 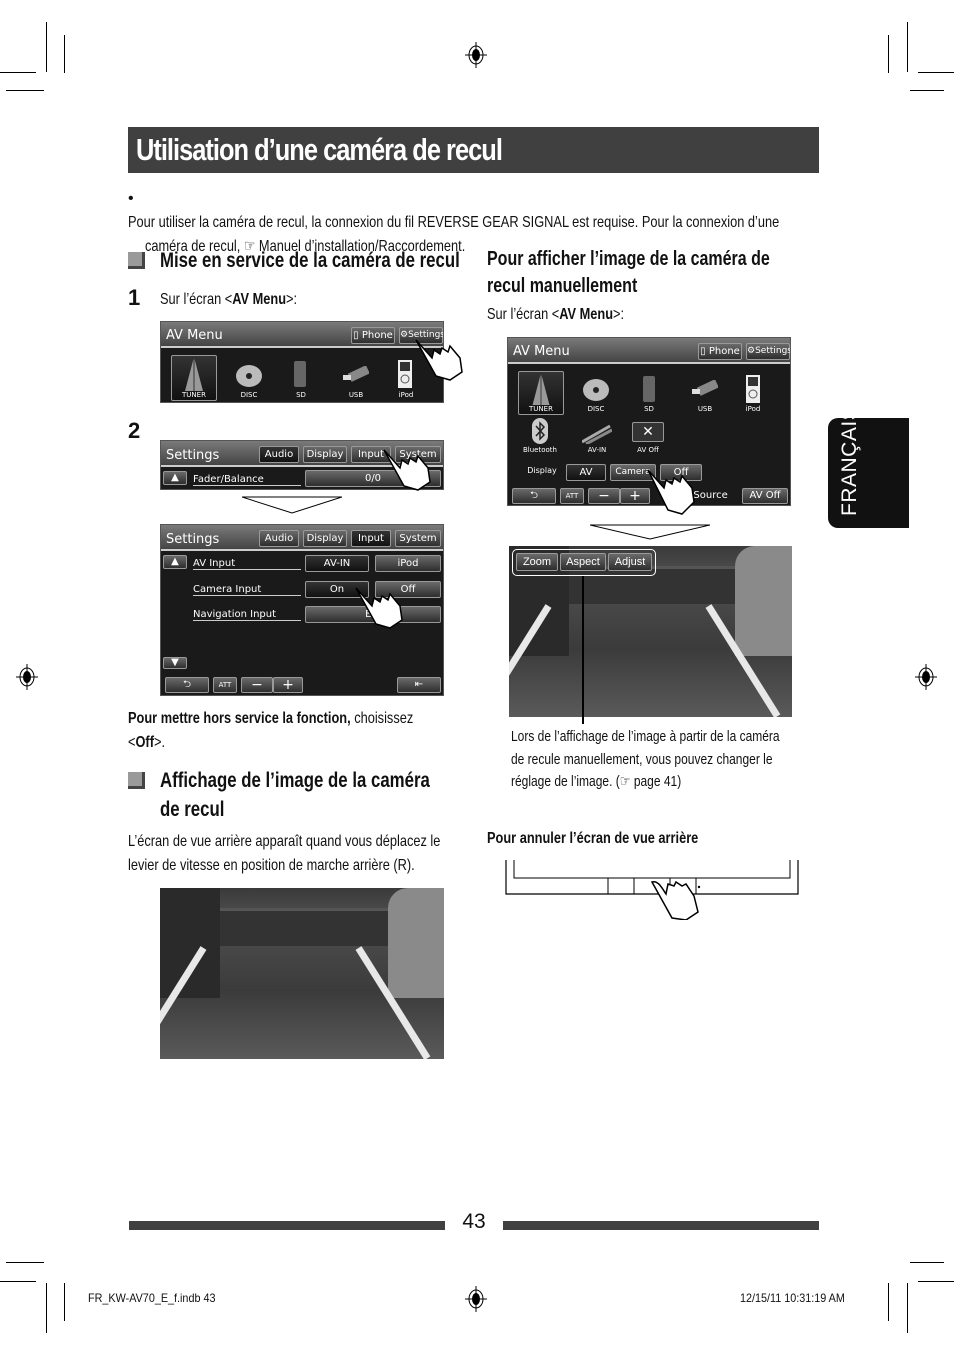 I want to click on phone-label: Phone, so click(x=724, y=351).